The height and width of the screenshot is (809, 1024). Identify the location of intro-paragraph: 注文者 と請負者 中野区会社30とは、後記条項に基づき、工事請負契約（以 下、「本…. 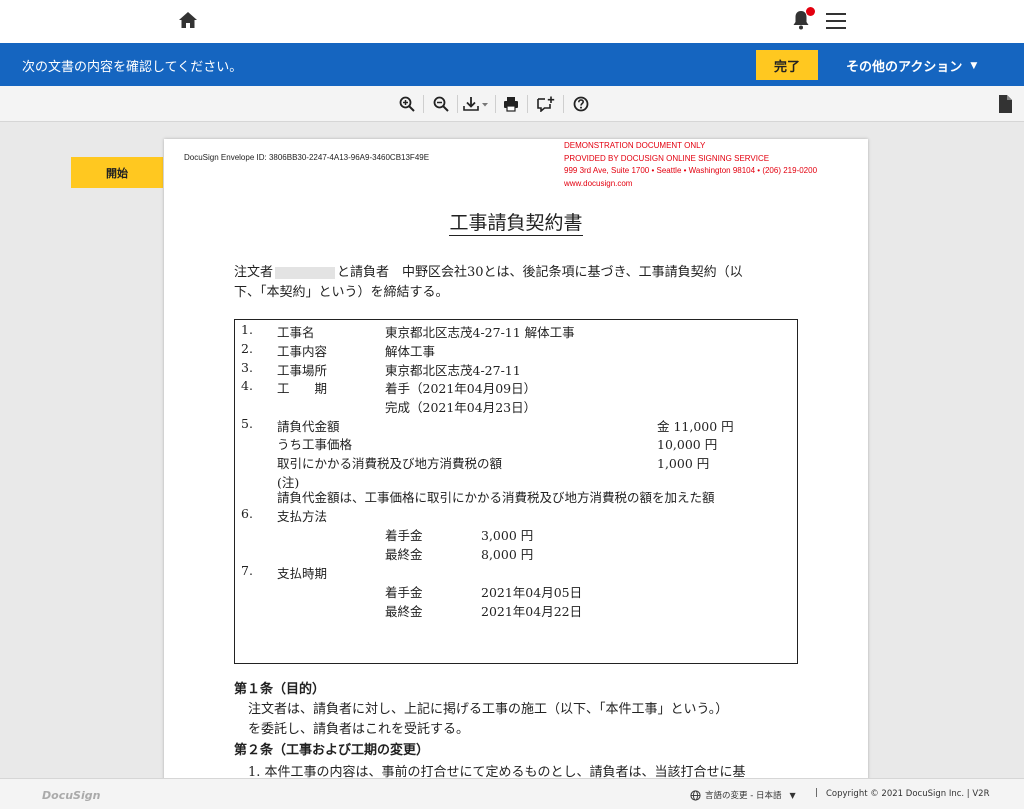
(519, 283).